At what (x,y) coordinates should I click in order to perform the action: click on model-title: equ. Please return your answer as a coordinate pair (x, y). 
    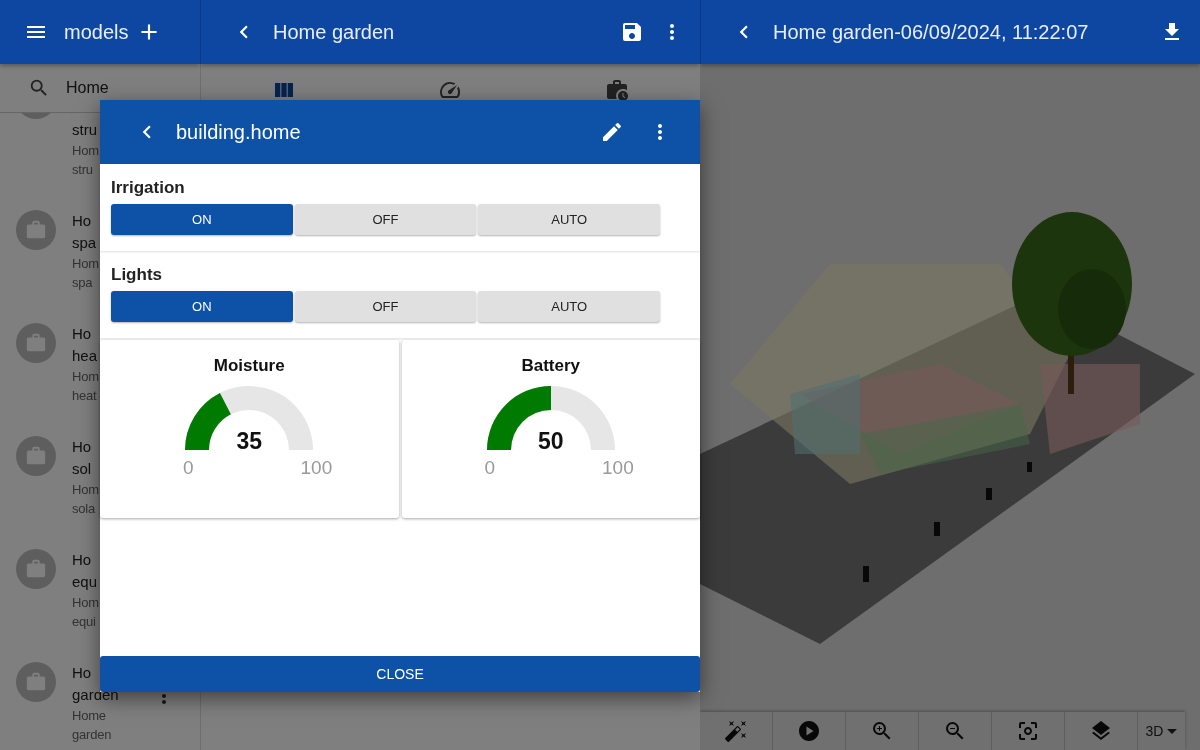
    Looking at the image, I should click on (85, 582).